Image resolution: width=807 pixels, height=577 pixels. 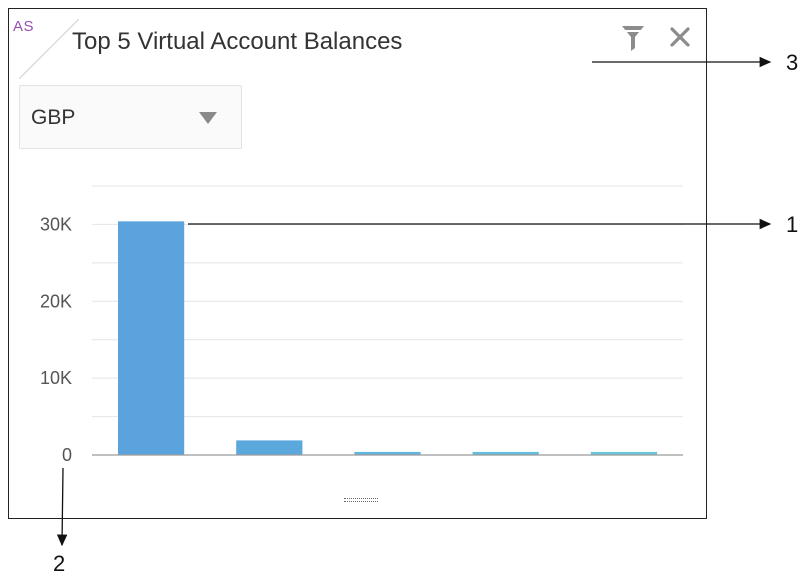 What do you see at coordinates (59, 563) in the screenshot?
I see `callout-label-2: 2` at bounding box center [59, 563].